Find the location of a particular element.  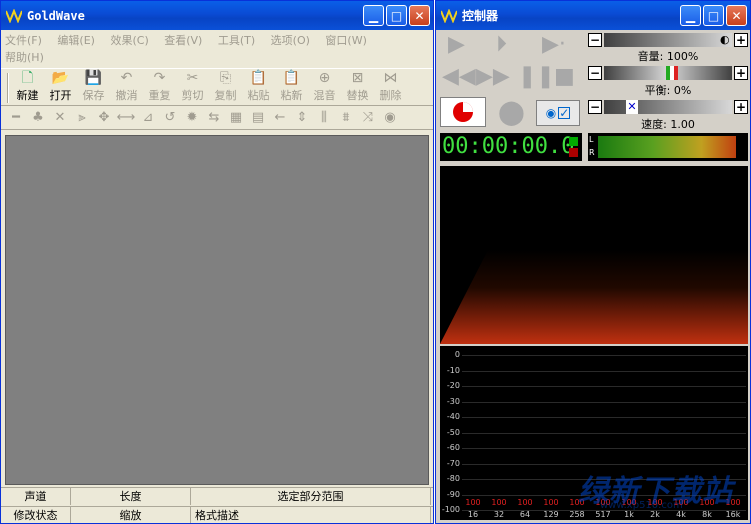

balance-slider: − + is located at coordinates (668, 72).